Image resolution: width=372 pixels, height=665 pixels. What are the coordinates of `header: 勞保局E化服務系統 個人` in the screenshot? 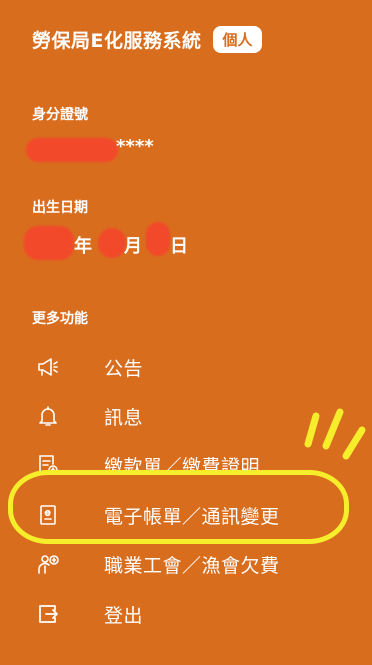 It's located at (147, 39).